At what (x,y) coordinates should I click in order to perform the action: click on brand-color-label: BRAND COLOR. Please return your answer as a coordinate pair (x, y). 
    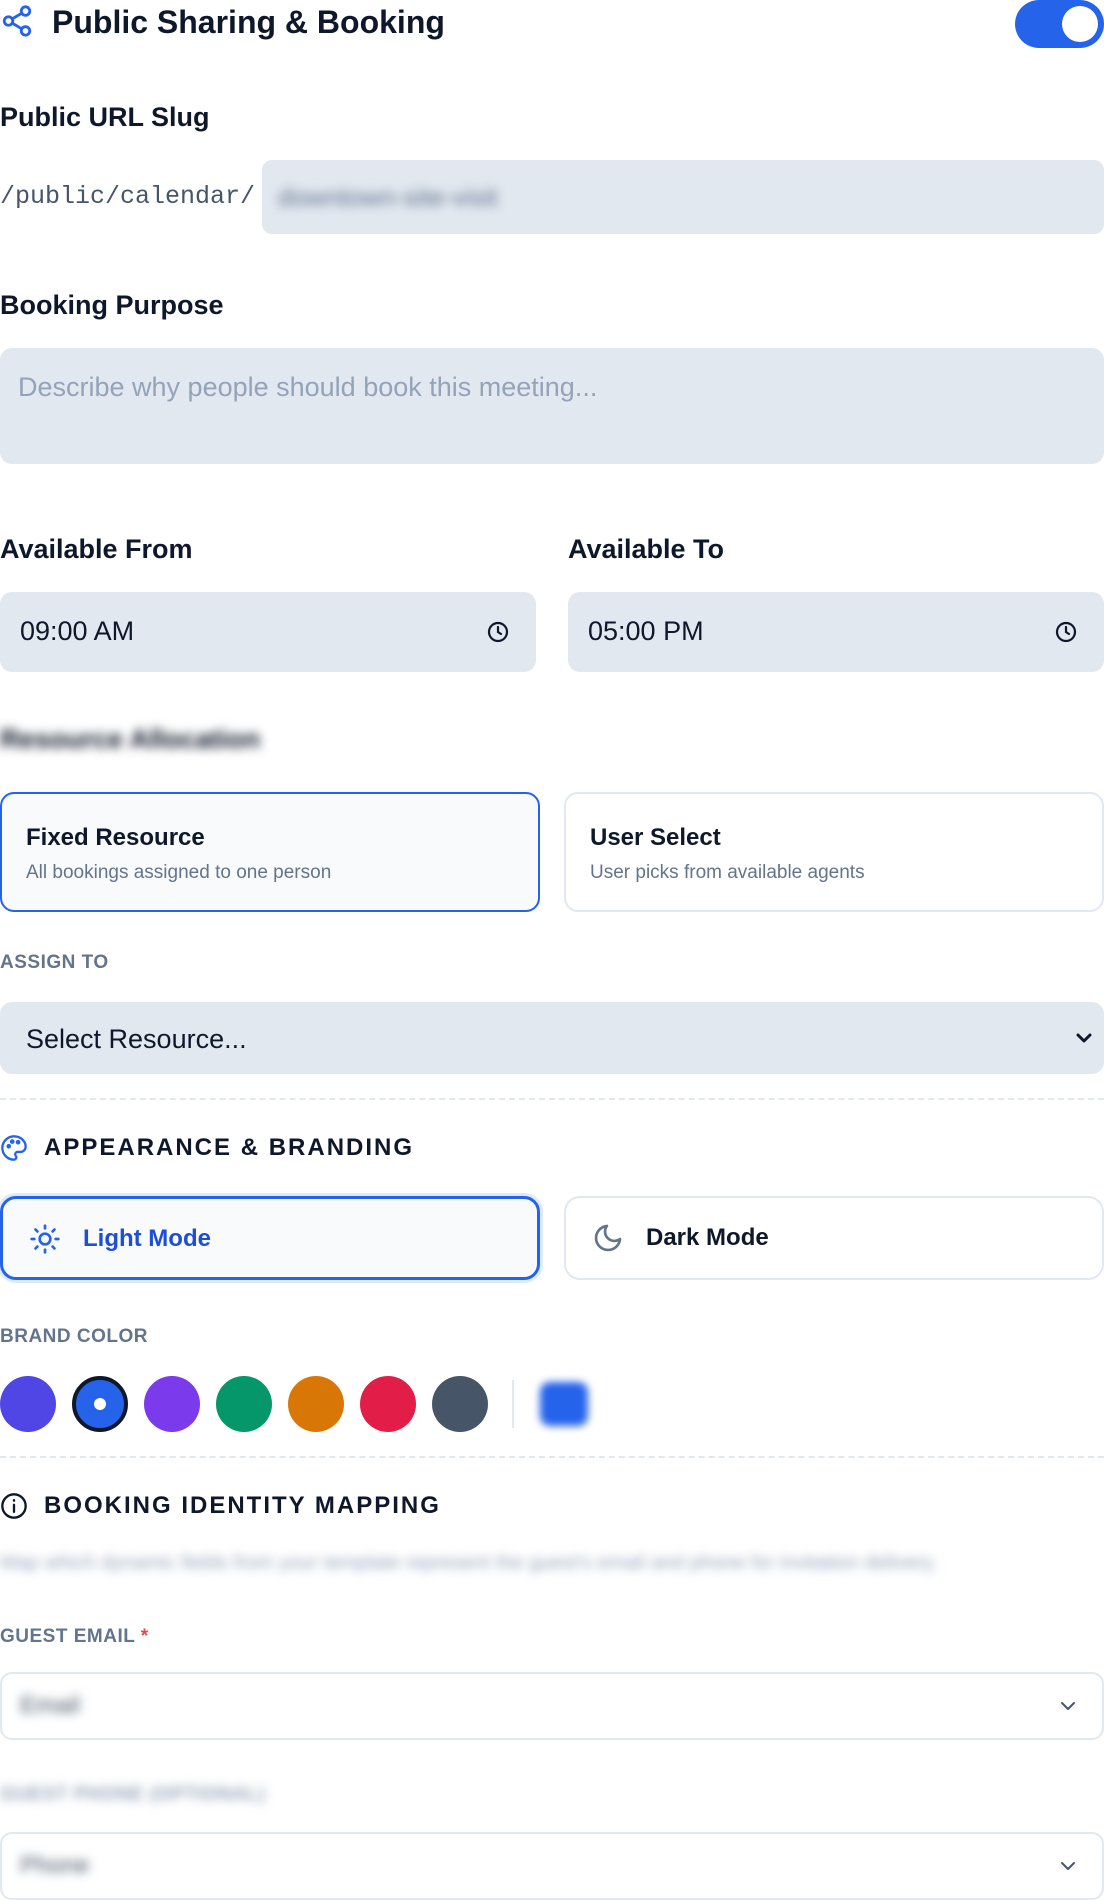
    Looking at the image, I should click on (74, 1336).